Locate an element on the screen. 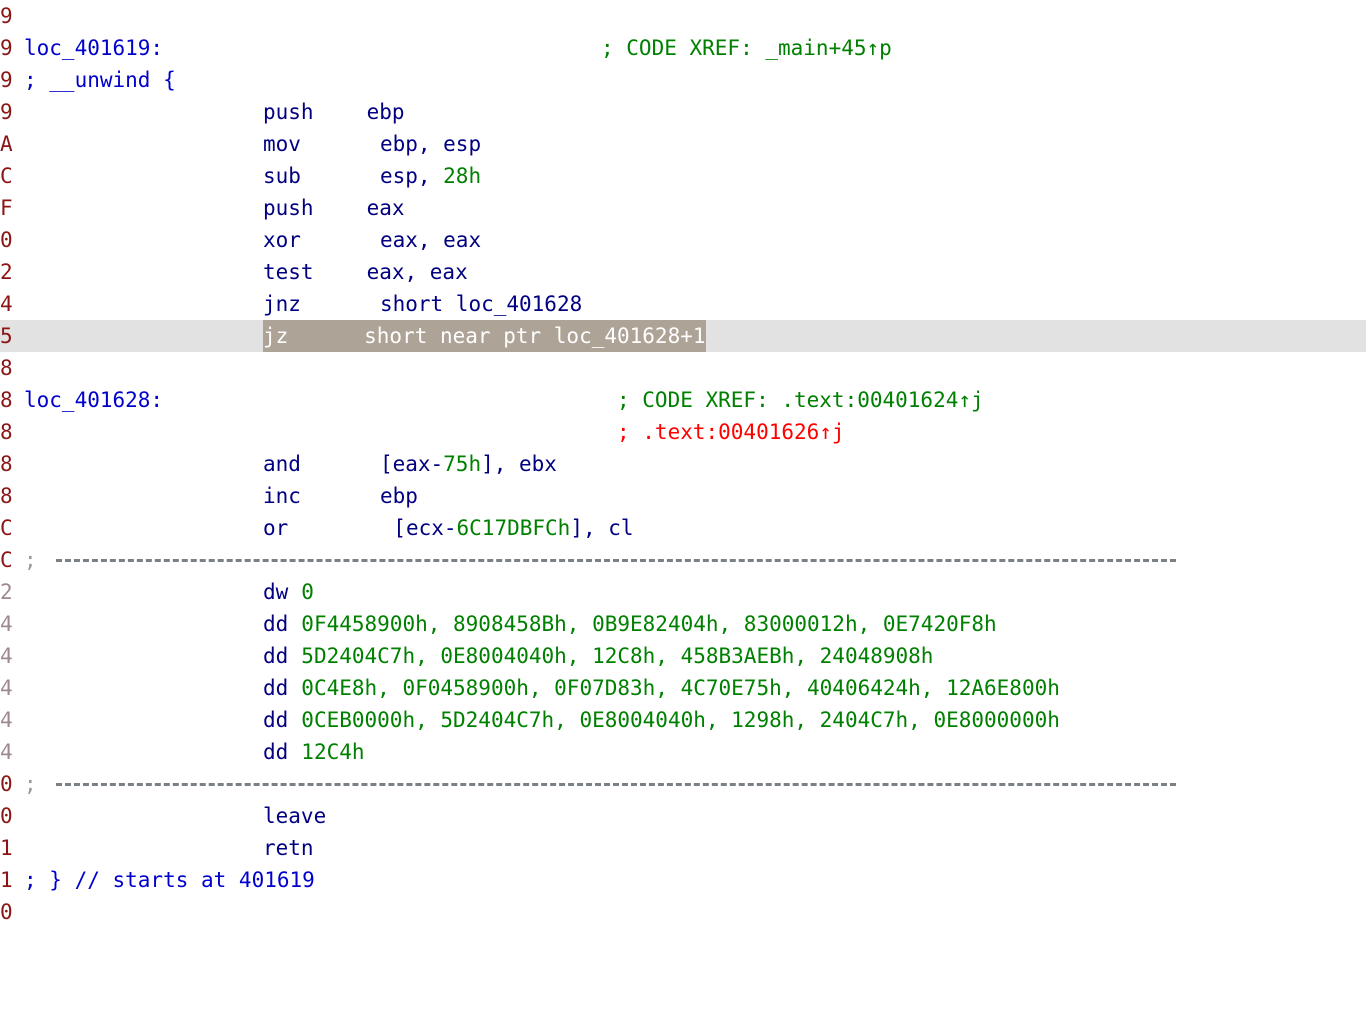  instruction-mnemonic: retn is located at coordinates (288, 848).